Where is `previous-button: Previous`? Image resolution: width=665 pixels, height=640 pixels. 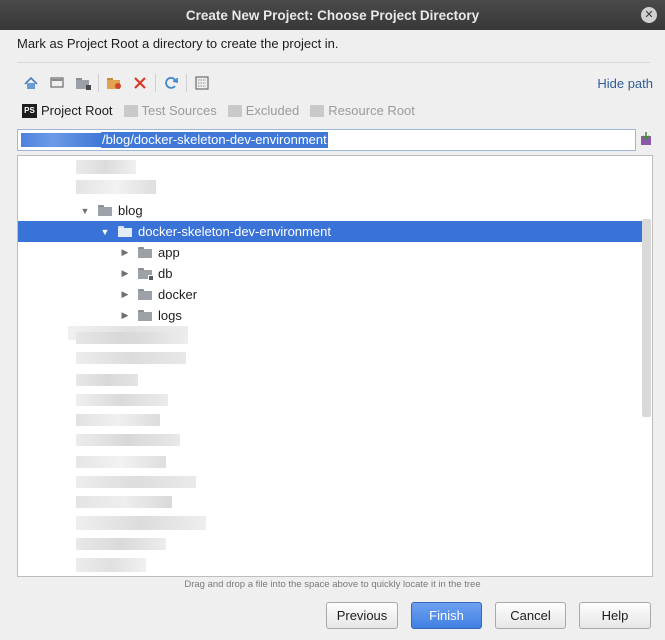
previous-button: Previous is located at coordinates (362, 615).